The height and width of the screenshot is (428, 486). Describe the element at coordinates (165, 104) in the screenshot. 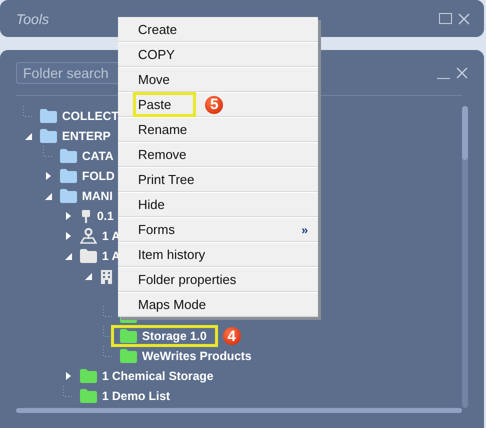

I see `highlighted-menu-item: Paste` at that location.